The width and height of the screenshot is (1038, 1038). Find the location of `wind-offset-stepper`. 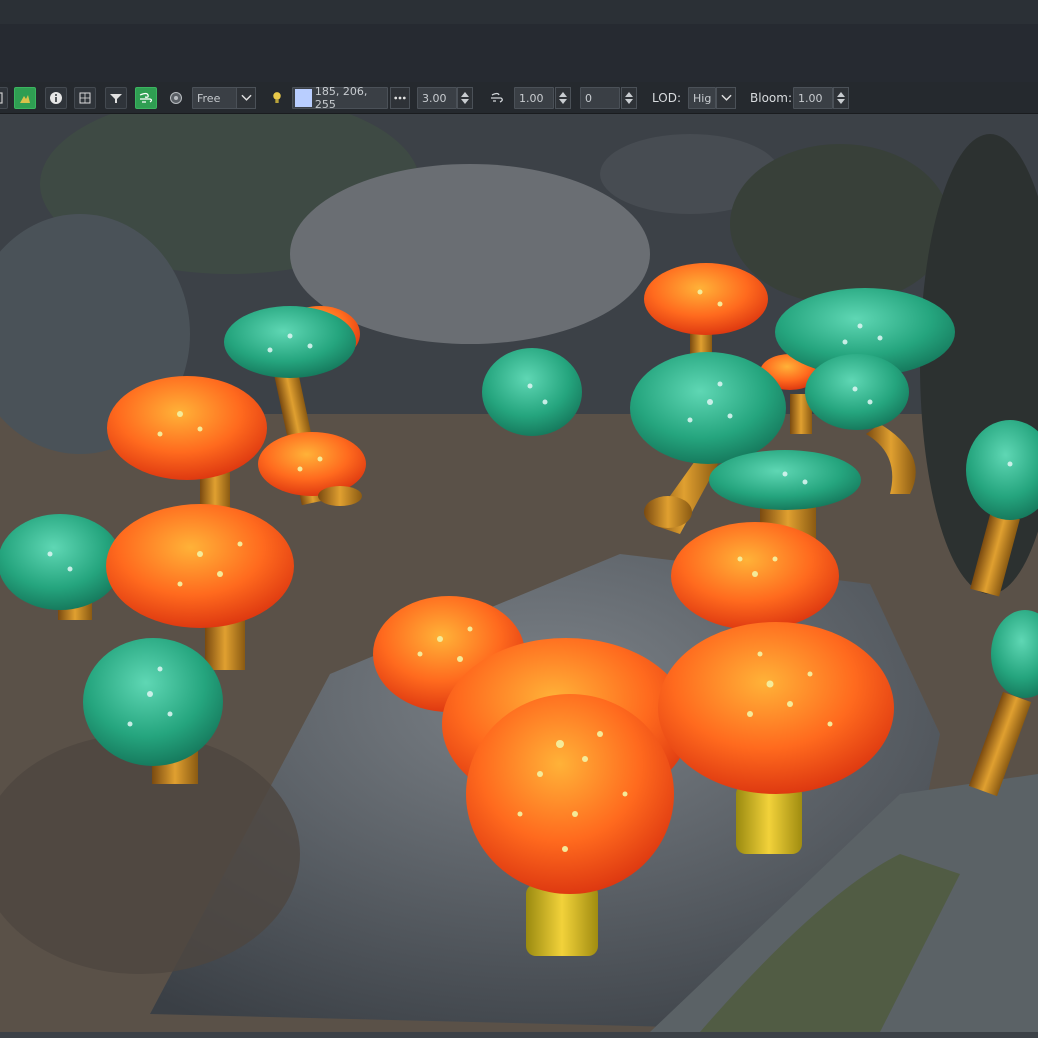

wind-offset-stepper is located at coordinates (629, 98).